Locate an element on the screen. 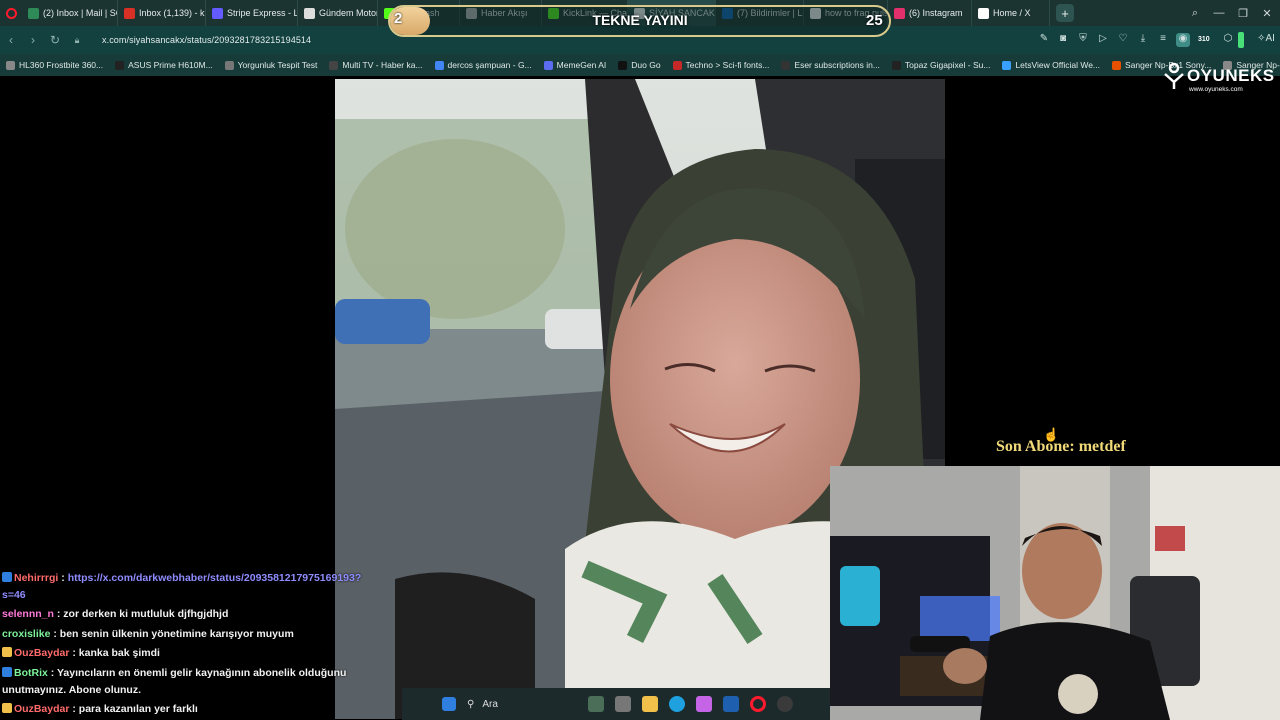 The height and width of the screenshot is (720, 1280). search-tabs-icon: ⌕ is located at coordinates (1195, 13).